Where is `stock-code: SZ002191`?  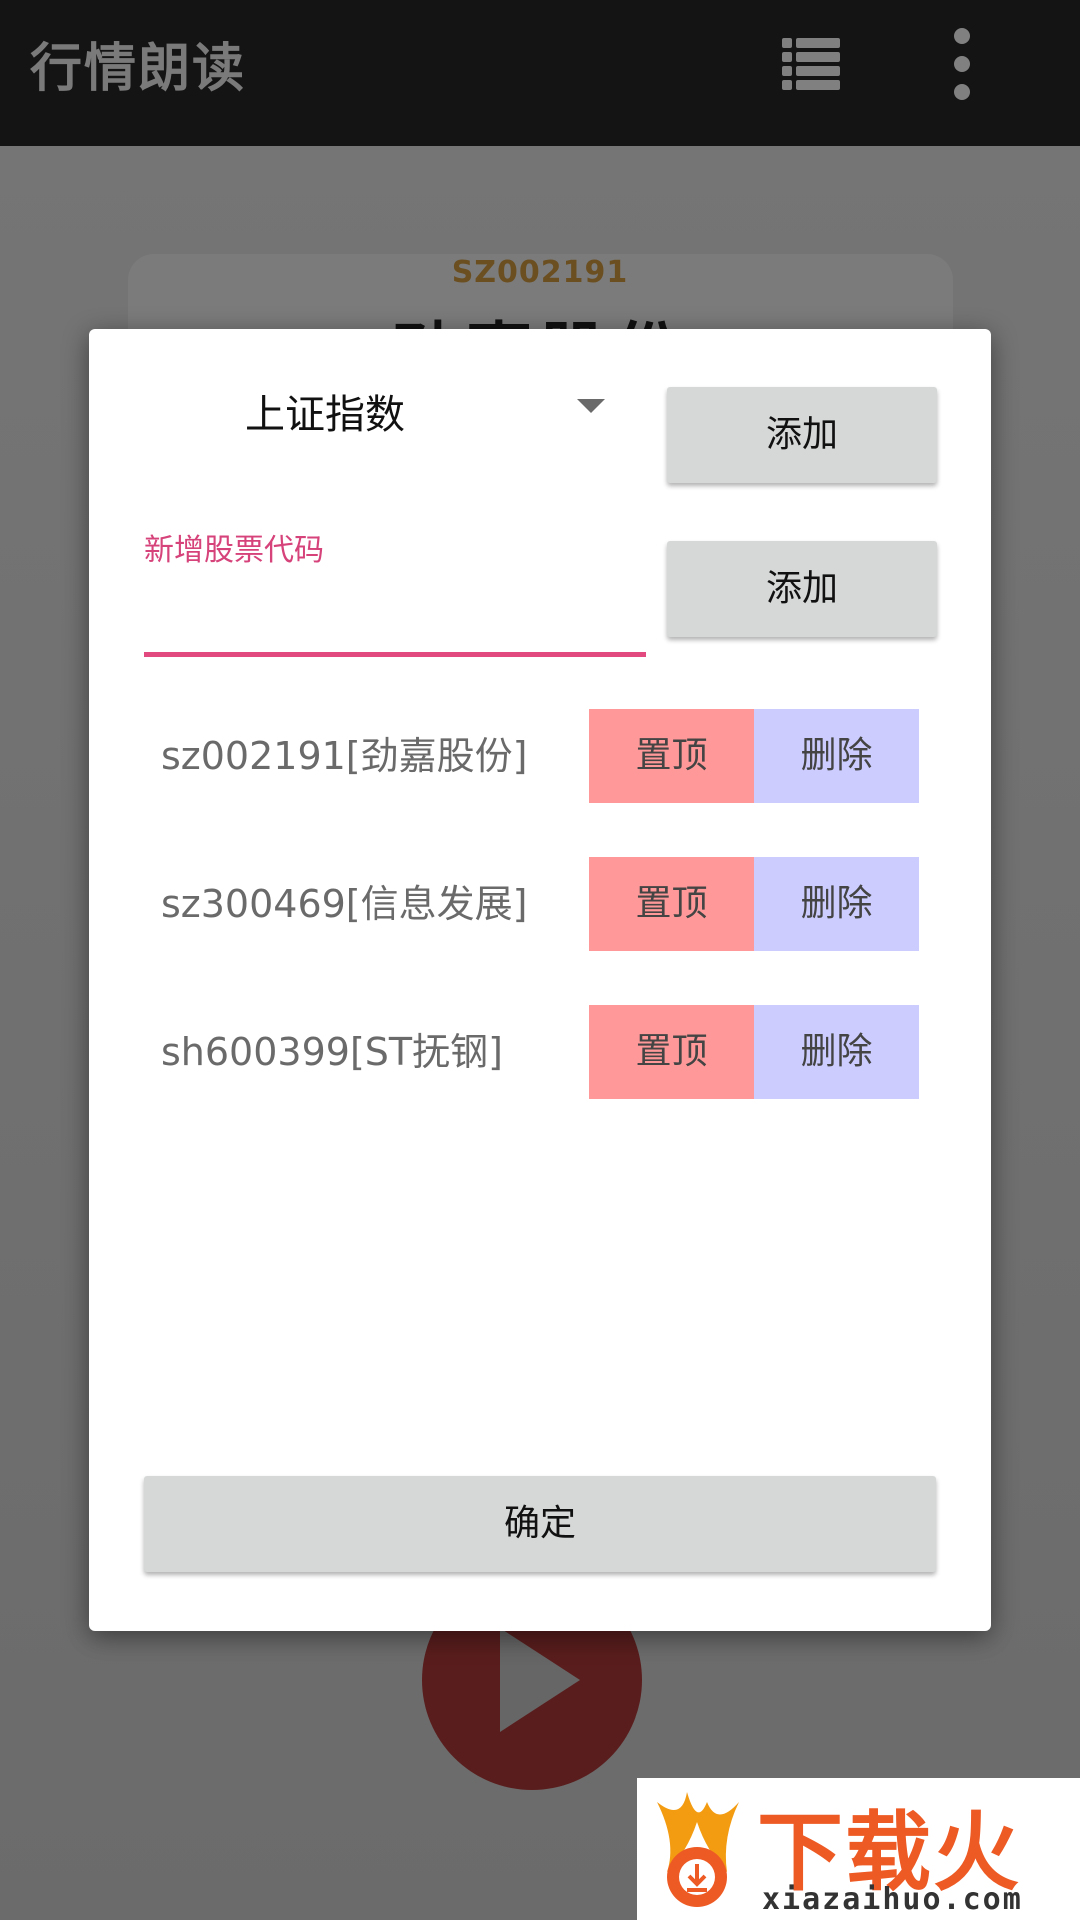
stock-code: SZ002191 is located at coordinates (540, 272).